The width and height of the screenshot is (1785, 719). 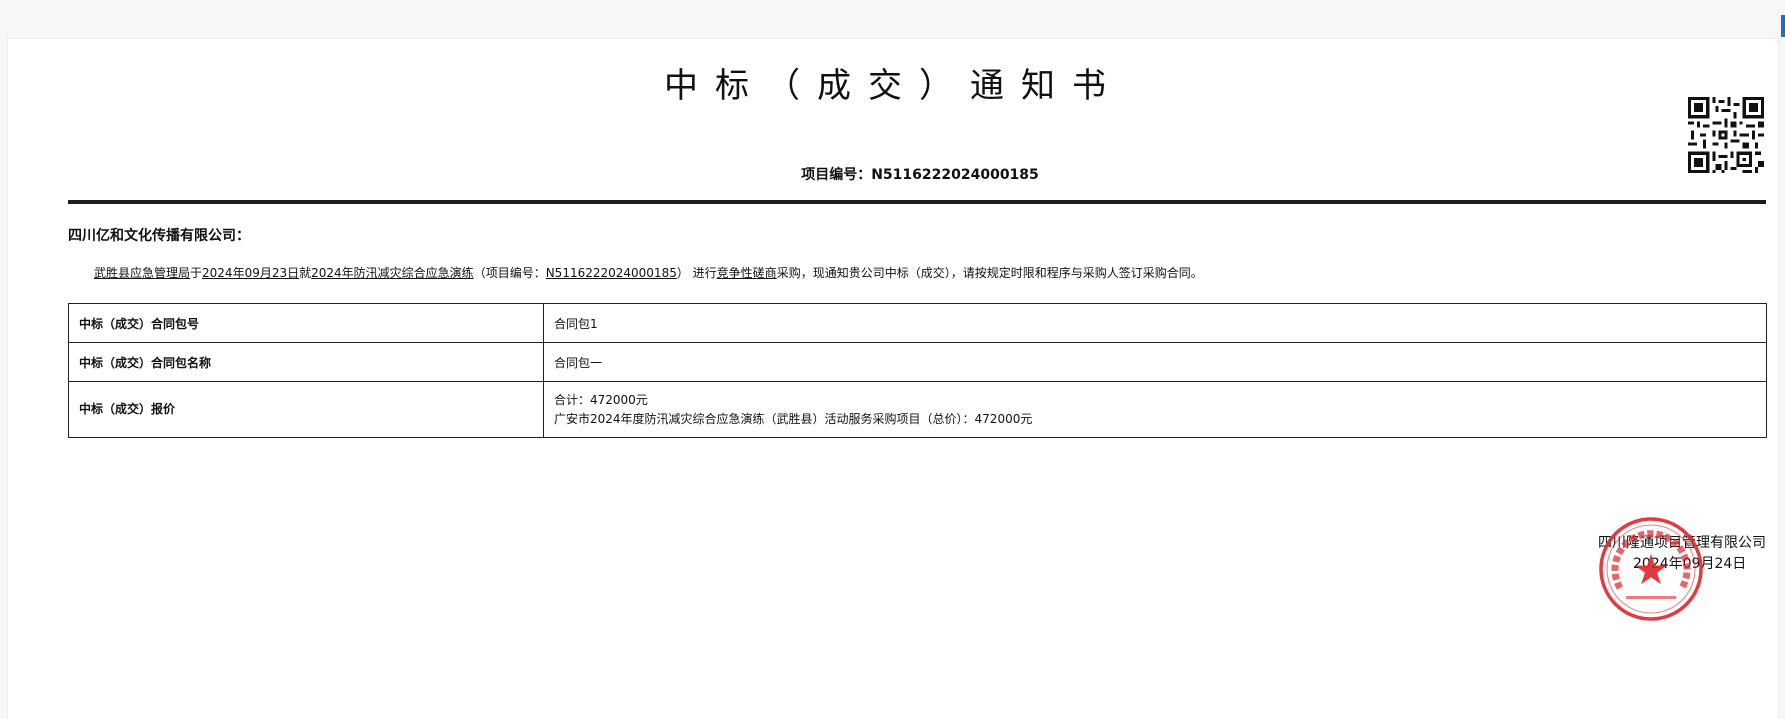 I want to click on package-name-label: 中标（成交）合同包名称, so click(x=306, y=362).